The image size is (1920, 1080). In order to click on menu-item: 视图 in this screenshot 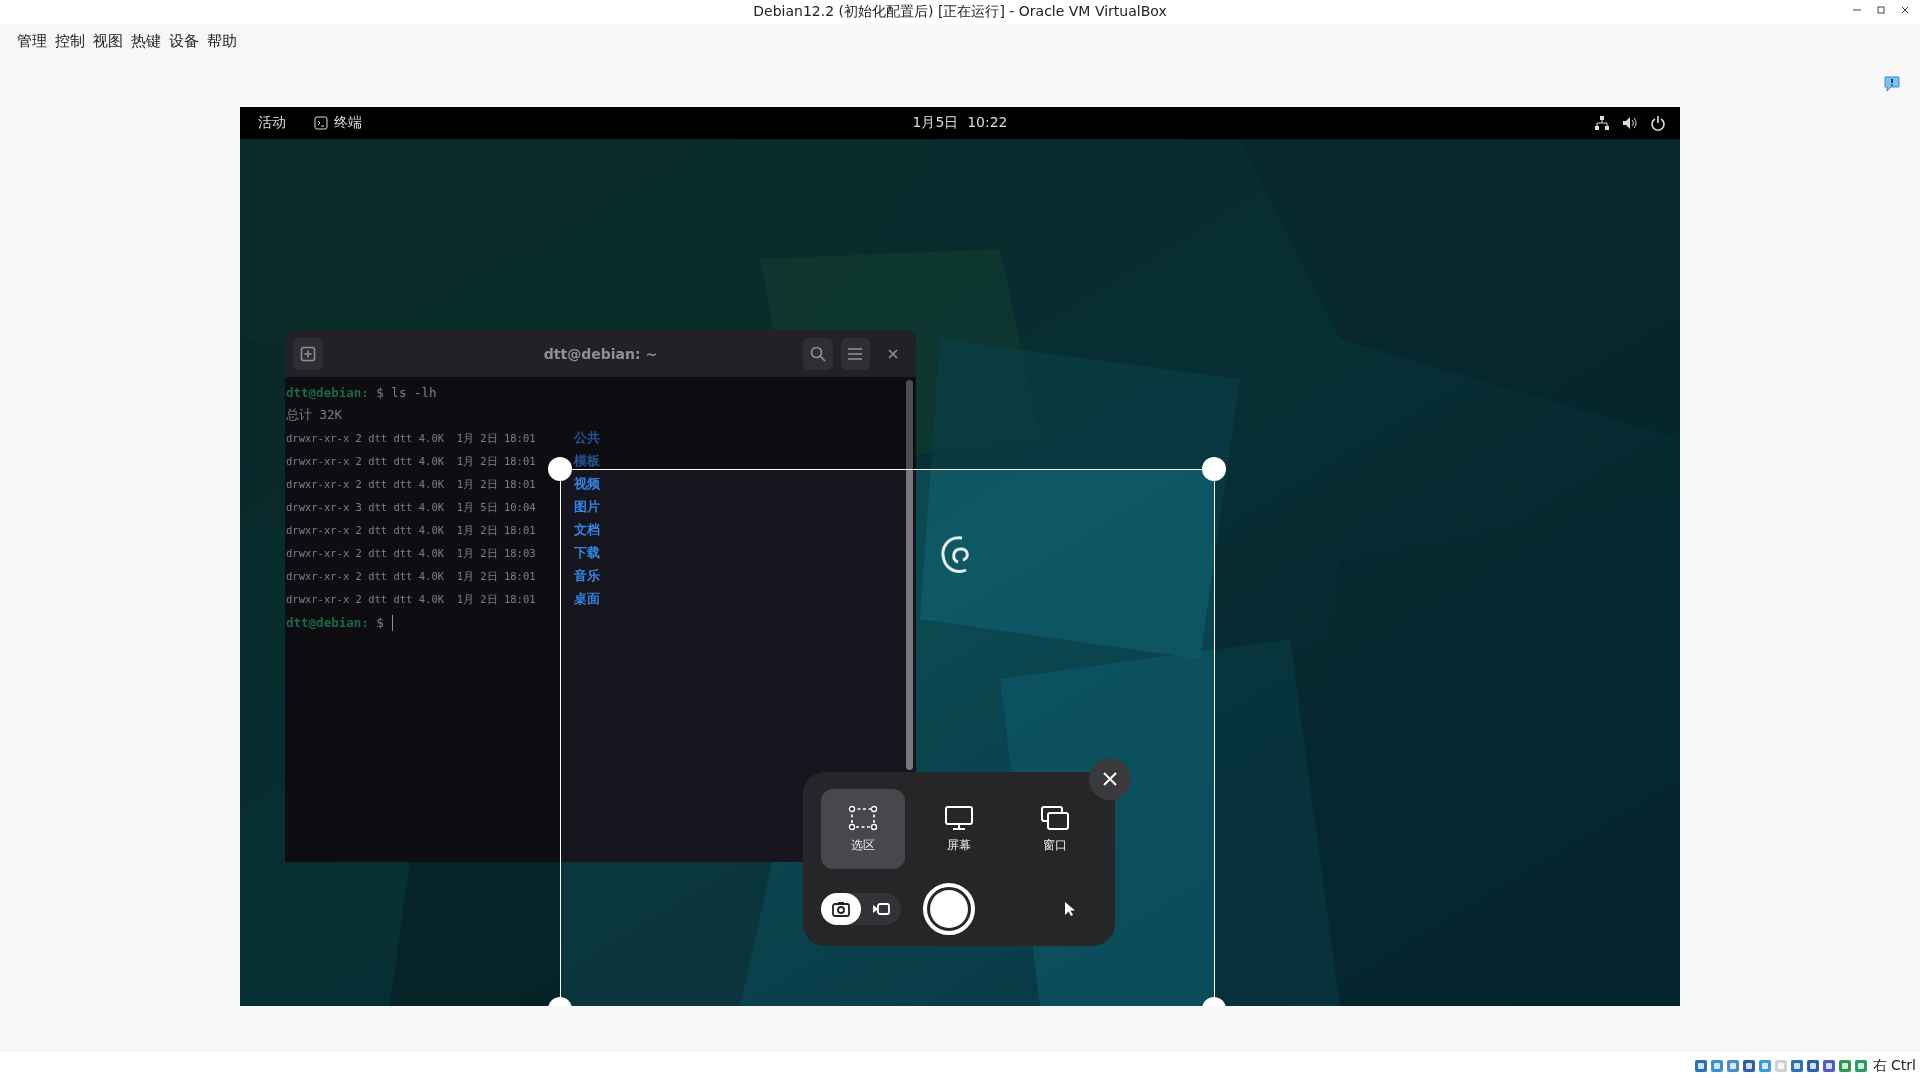, I will do `click(108, 41)`.